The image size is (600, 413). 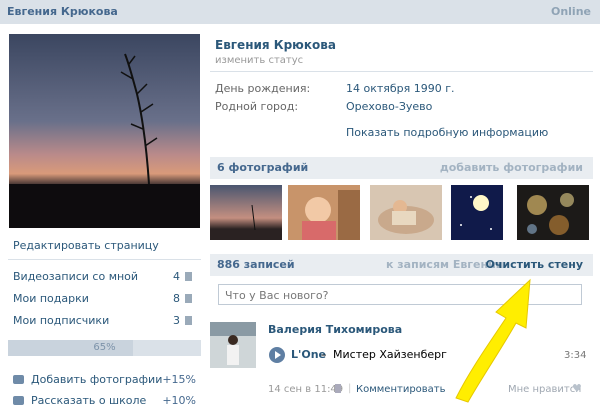 What do you see at coordinates (275, 45) in the screenshot?
I see `profile-name: Евгения Крюкова` at bounding box center [275, 45].